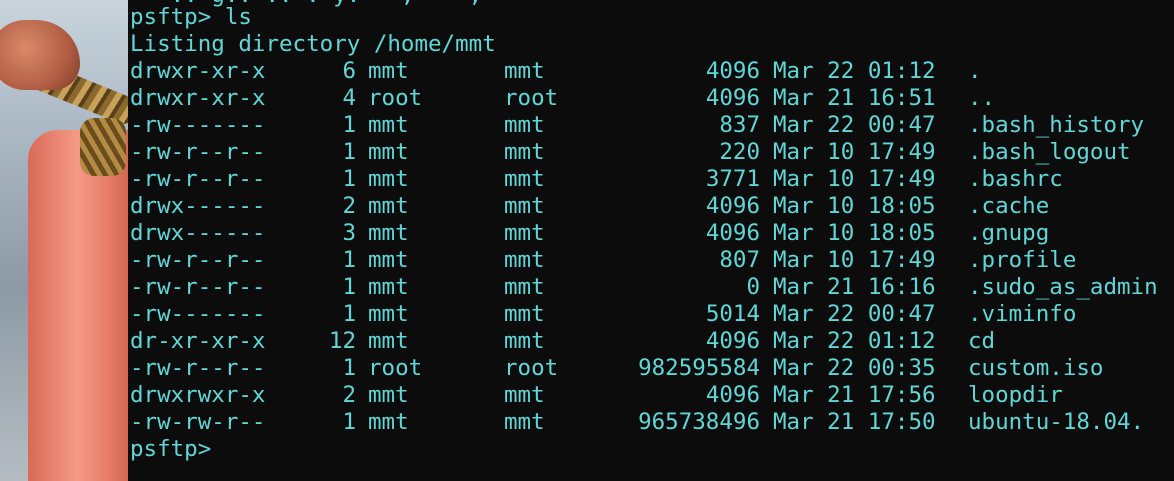 Image resolution: width=1174 pixels, height=481 pixels. I want to click on listing-row: -rw-r--r-- 1 mmt mmt 3771 Mar 10 17:49 .bashrc, so click(652, 179).